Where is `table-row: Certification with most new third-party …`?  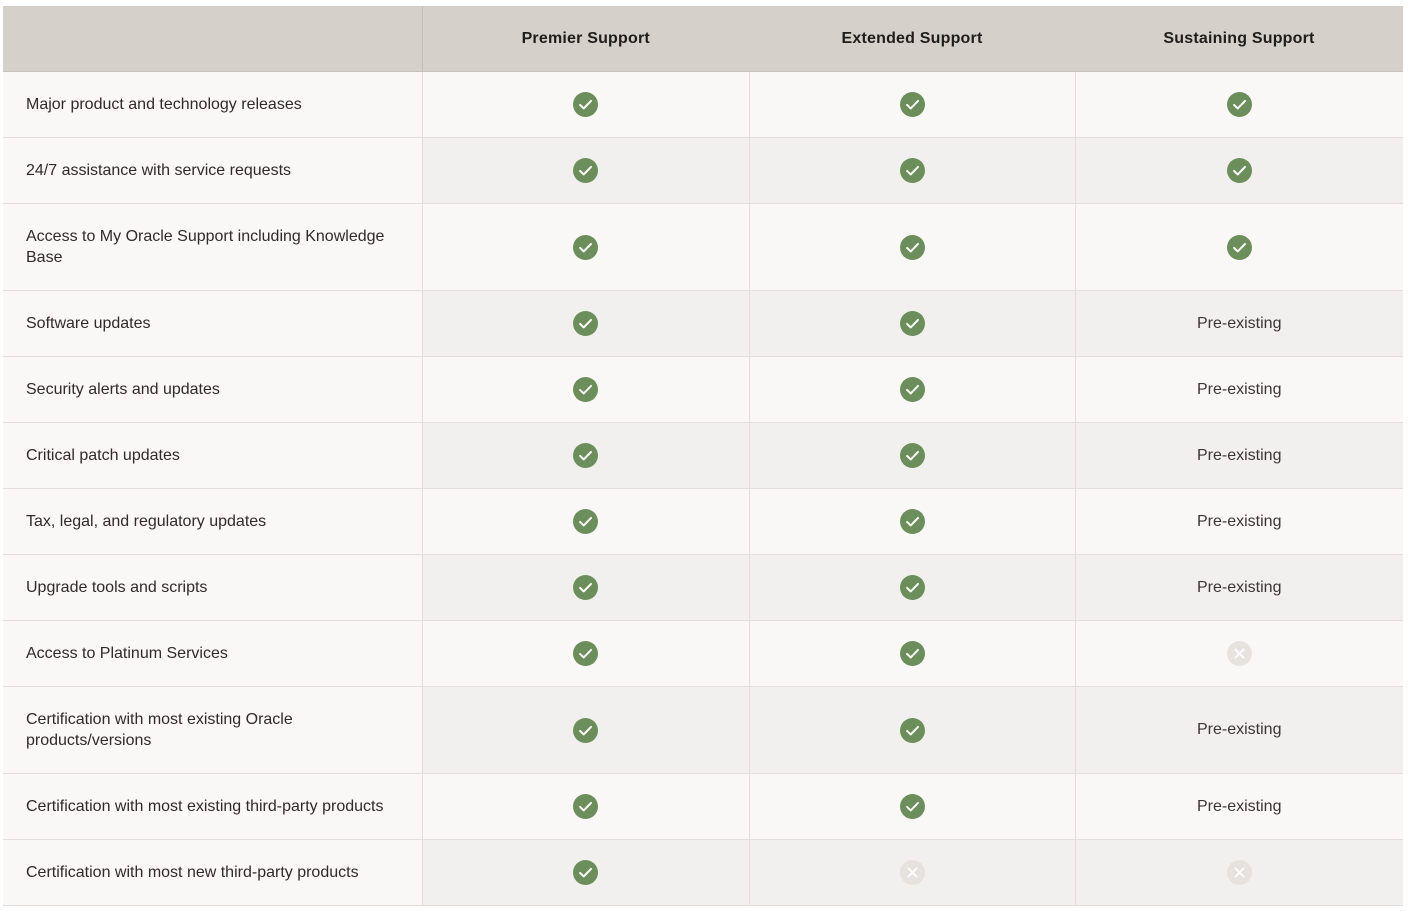
table-row: Certification with most new third-party … is located at coordinates (703, 872).